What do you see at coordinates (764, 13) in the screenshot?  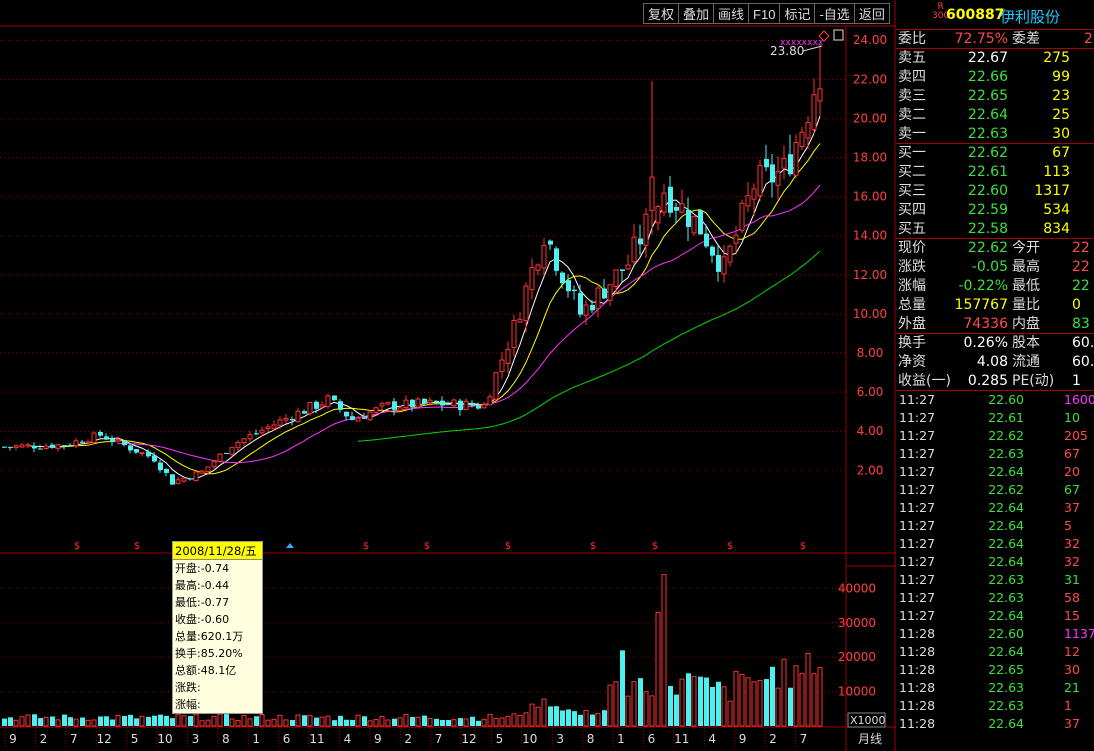 I see `f10-button: F10` at bounding box center [764, 13].